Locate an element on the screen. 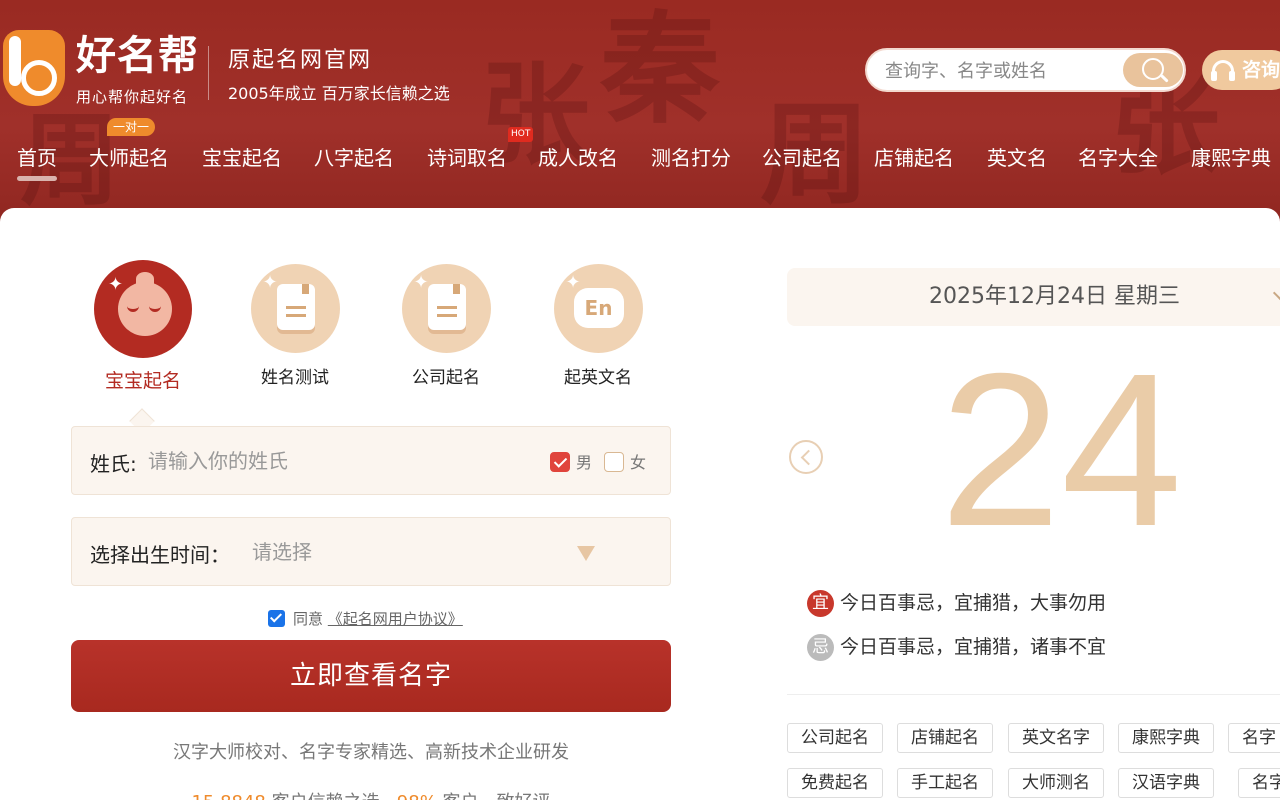 Image resolution: width=1280 pixels, height=800 pixels. stat-rating-number: 98% is located at coordinates (417, 796).